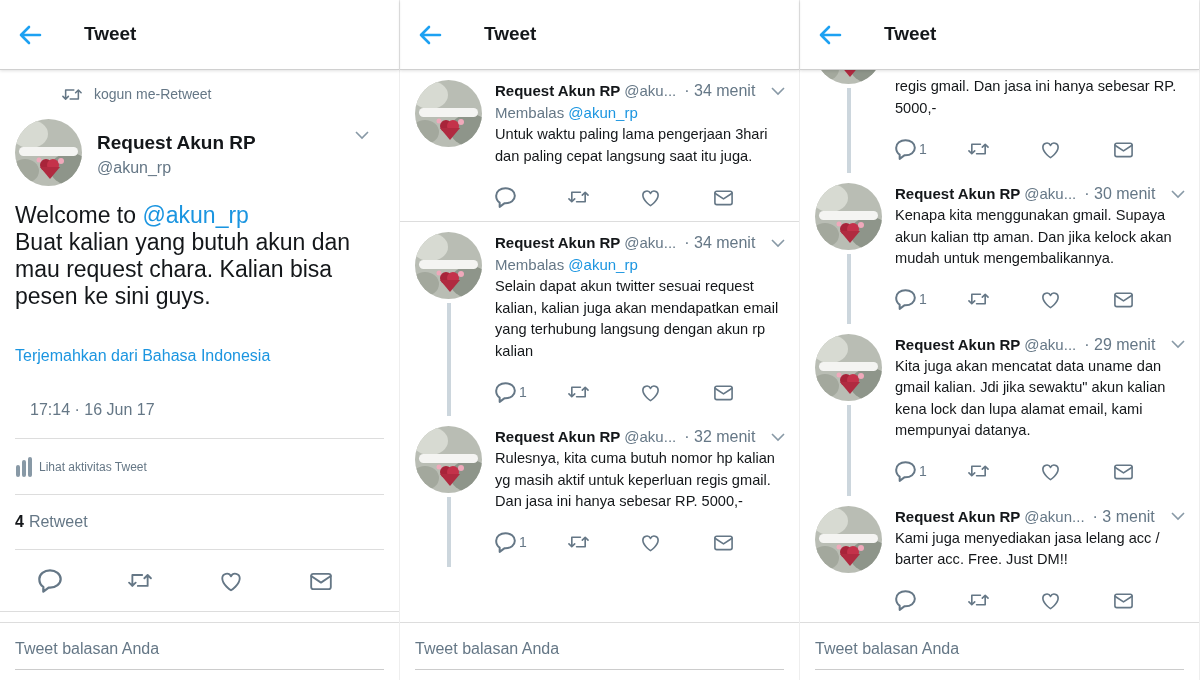 This screenshot has height=680, width=1200. Describe the element at coordinates (1120, 344) in the screenshot. I see `tweet-time: · 29 menit` at that location.